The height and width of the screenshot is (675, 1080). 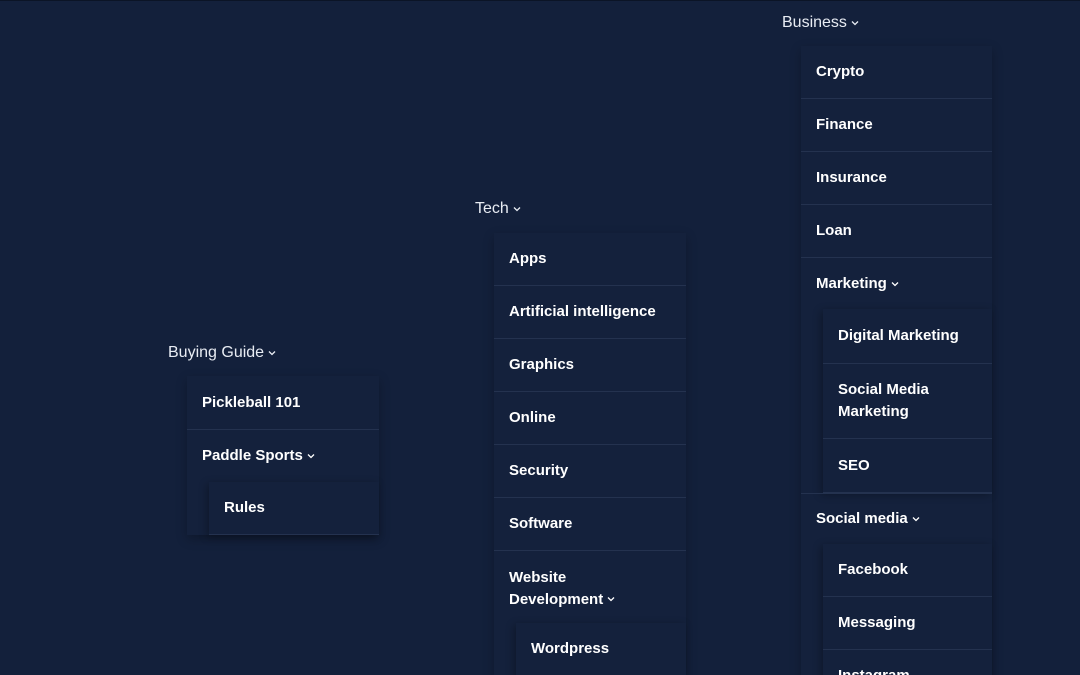 What do you see at coordinates (854, 465) in the screenshot?
I see `menu-item-label: SEO` at bounding box center [854, 465].